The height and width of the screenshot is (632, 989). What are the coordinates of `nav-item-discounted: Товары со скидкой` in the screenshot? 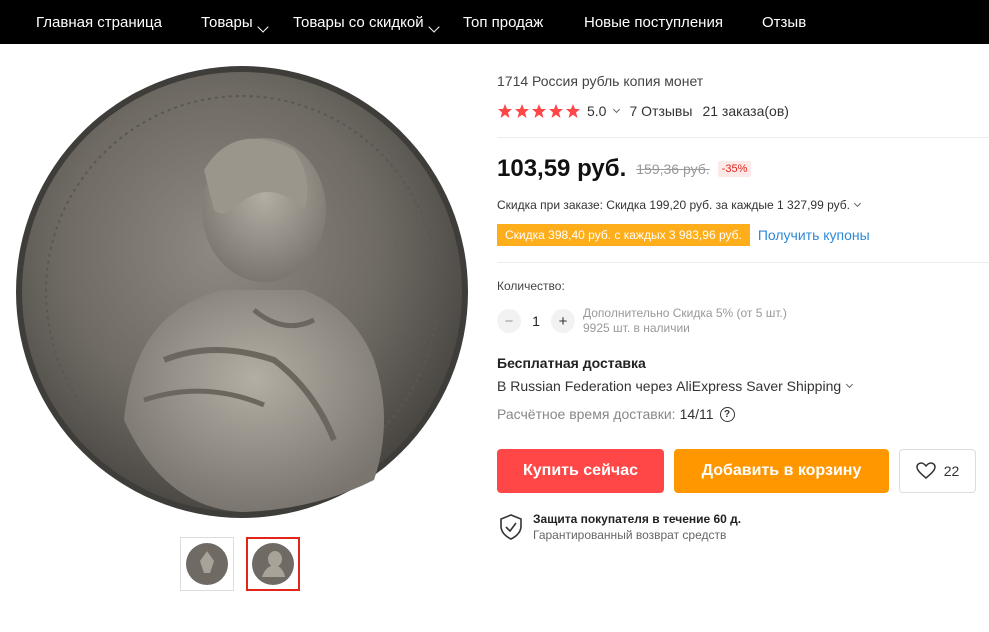 It's located at (366, 22).